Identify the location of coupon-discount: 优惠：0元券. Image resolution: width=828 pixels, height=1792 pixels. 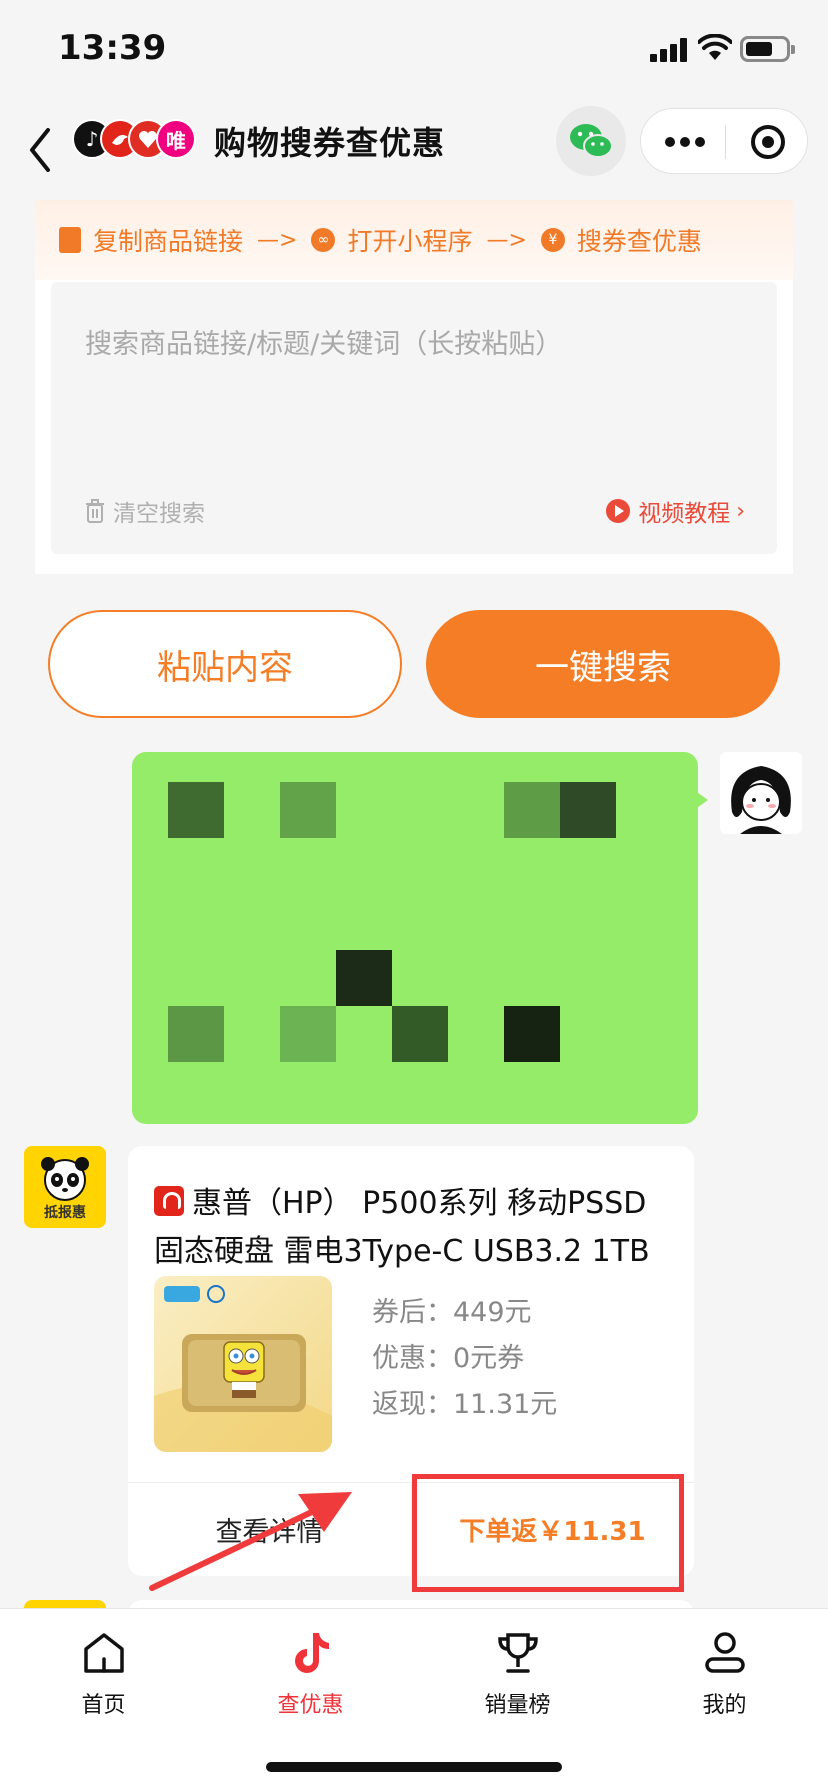
(448, 1358).